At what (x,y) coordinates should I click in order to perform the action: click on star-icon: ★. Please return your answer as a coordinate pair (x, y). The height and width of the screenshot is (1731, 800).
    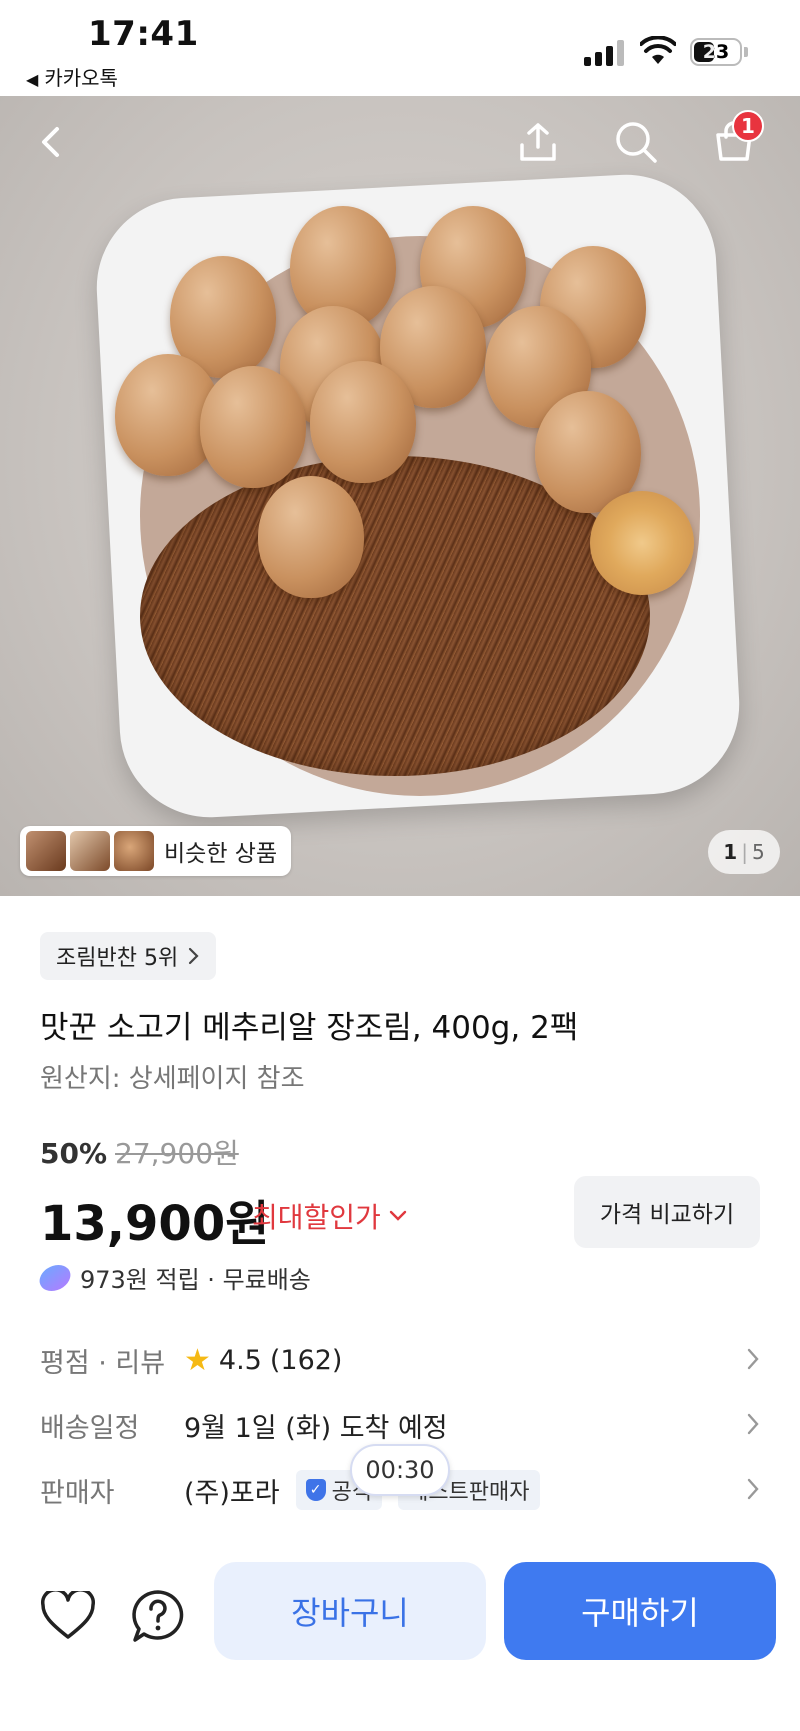
    Looking at the image, I should click on (197, 1360).